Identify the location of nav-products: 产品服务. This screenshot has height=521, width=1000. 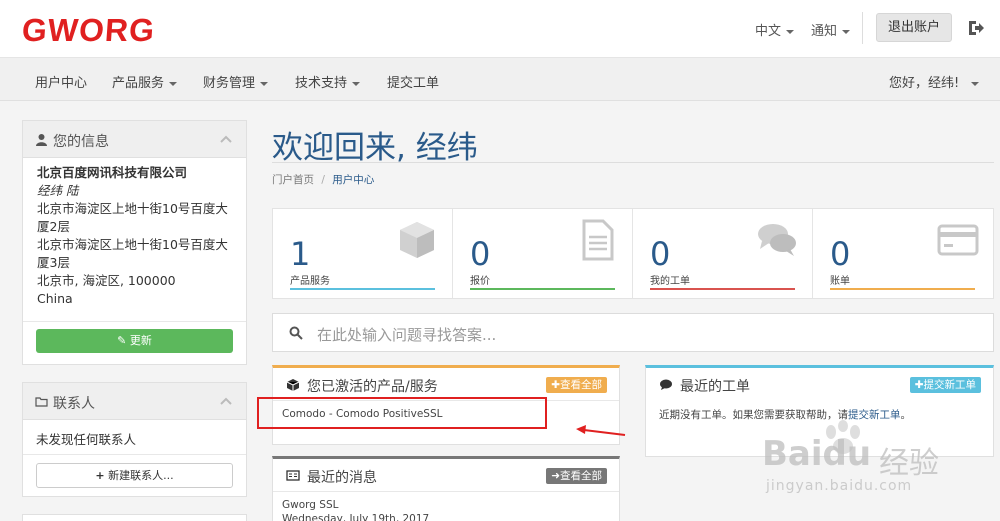
(145, 81).